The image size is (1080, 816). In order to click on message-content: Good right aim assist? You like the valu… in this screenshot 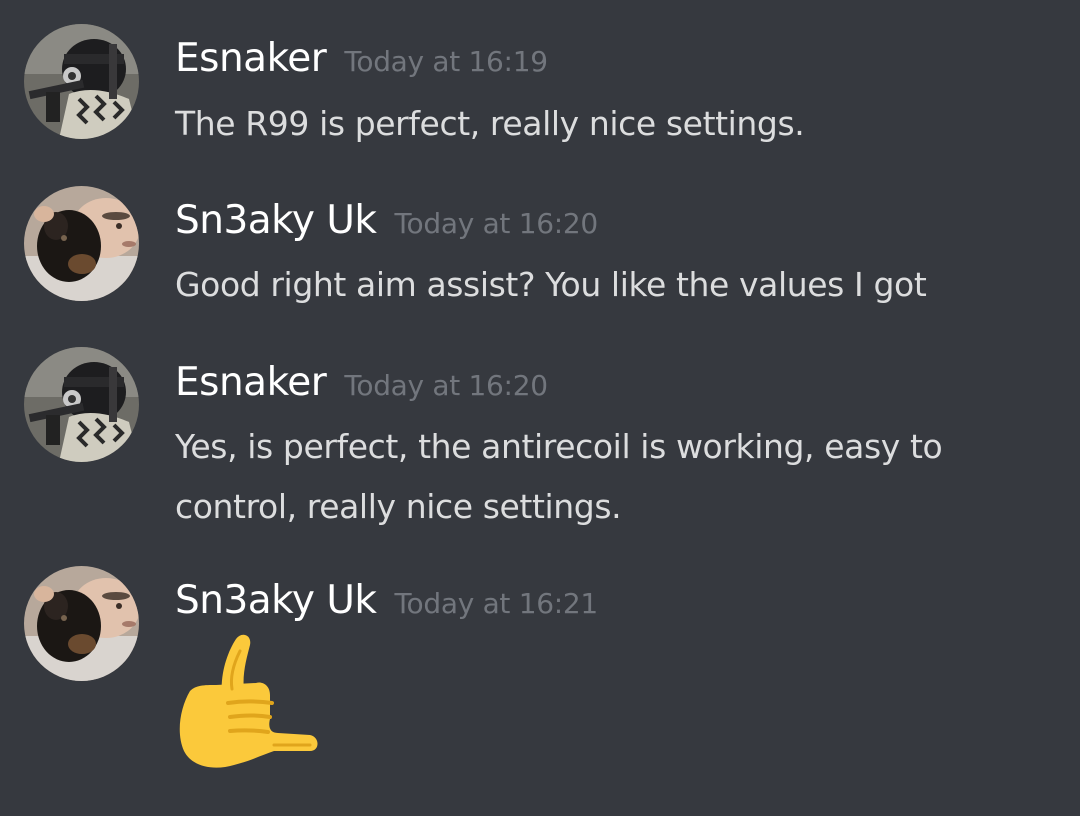, I will do `click(551, 284)`.